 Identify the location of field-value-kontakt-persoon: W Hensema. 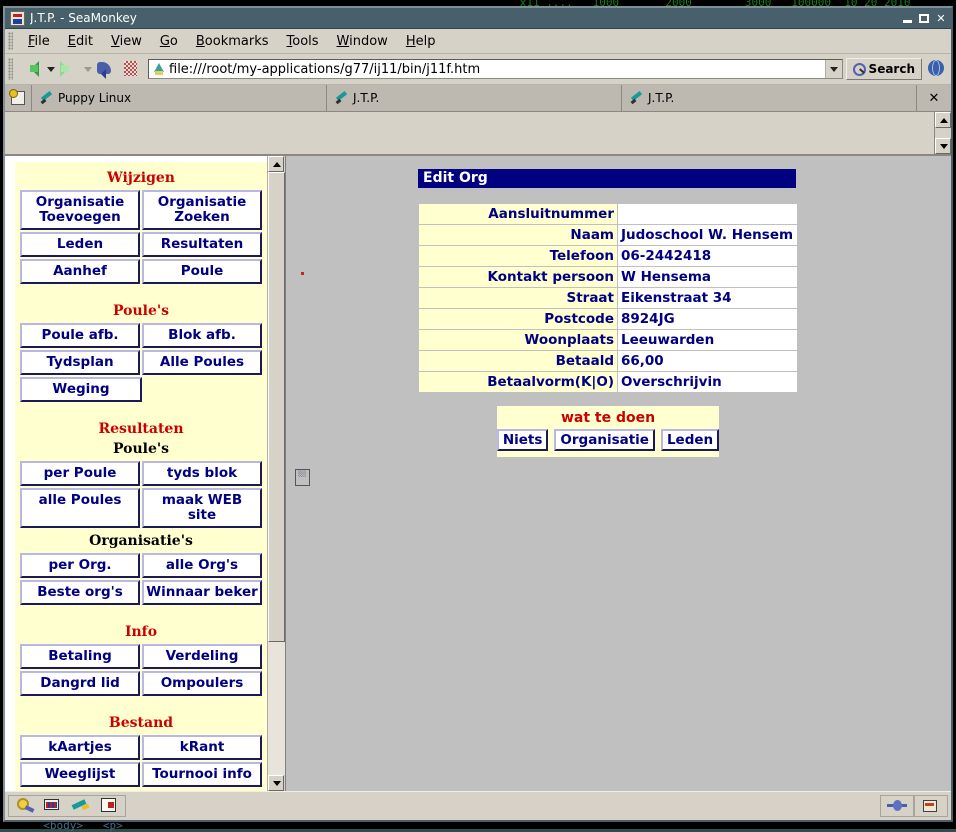
(708, 277).